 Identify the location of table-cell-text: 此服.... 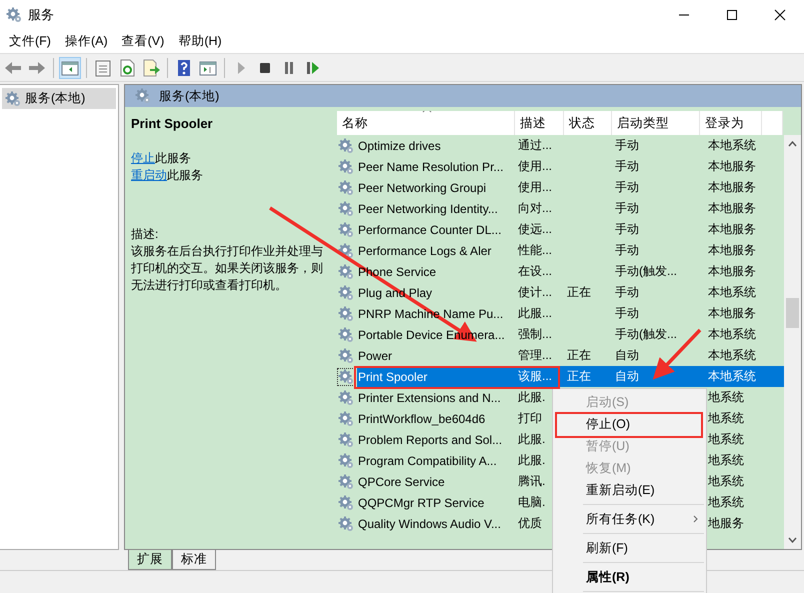
(535, 313).